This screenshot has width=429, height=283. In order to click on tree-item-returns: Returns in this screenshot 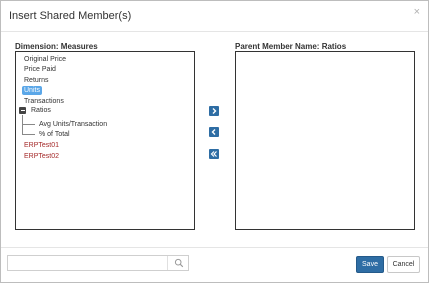, I will do `click(36, 80)`.